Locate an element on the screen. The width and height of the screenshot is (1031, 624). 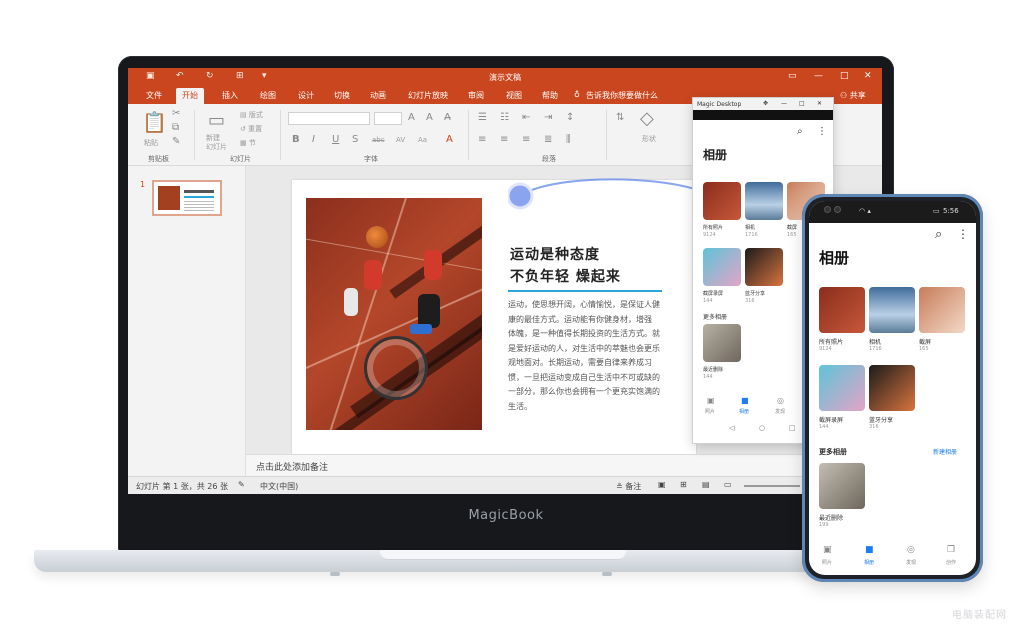
more-icon: ⋮ is located at coordinates (963, 234).